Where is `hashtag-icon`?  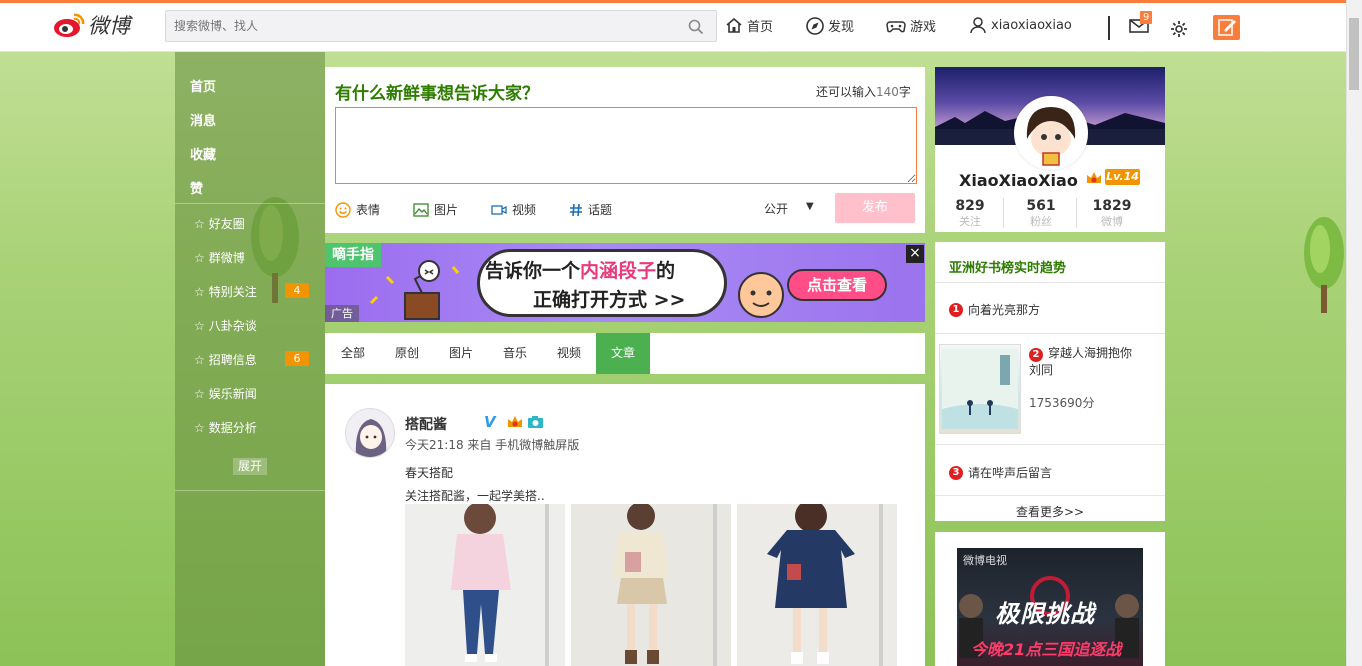 hashtag-icon is located at coordinates (576, 209).